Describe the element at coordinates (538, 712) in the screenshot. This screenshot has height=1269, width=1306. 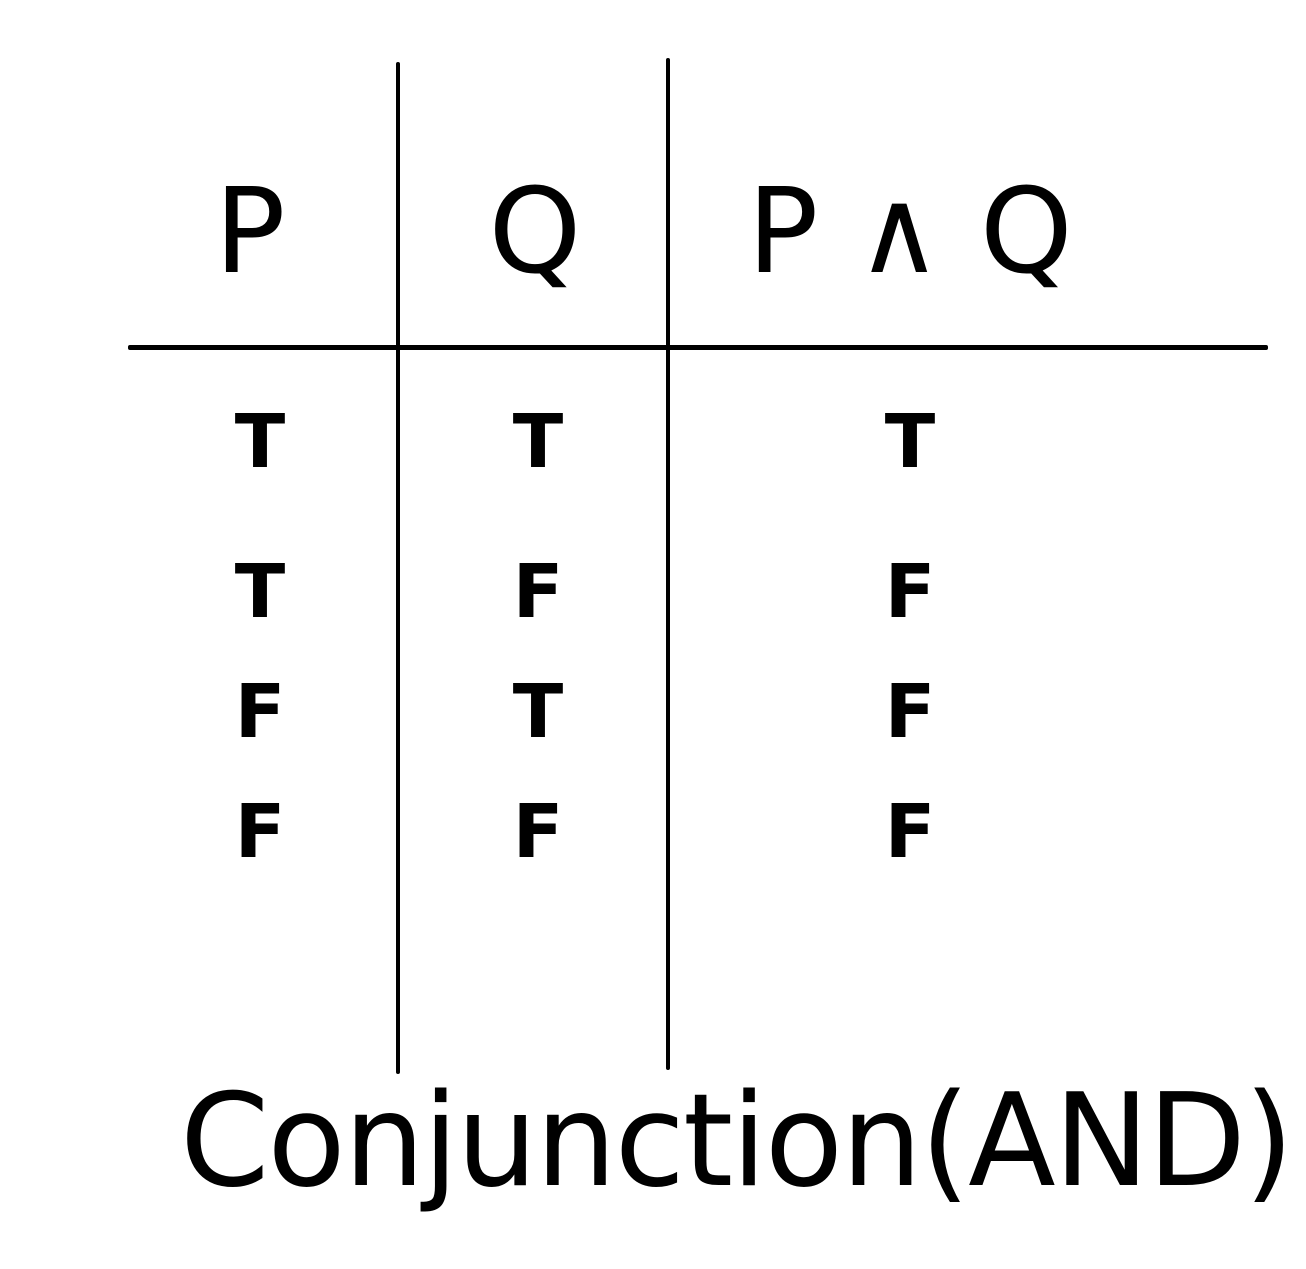
I see `row-3-q: T` at that location.